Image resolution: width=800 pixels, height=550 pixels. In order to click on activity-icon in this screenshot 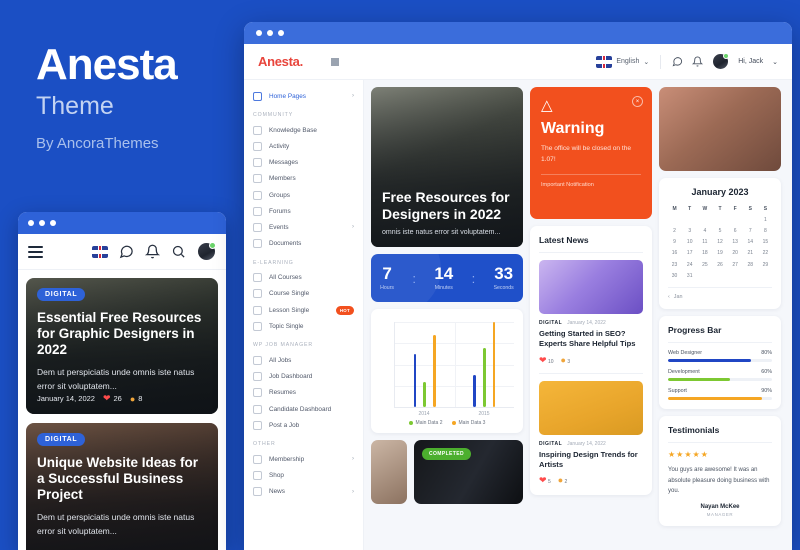, I will do `click(257, 146)`.